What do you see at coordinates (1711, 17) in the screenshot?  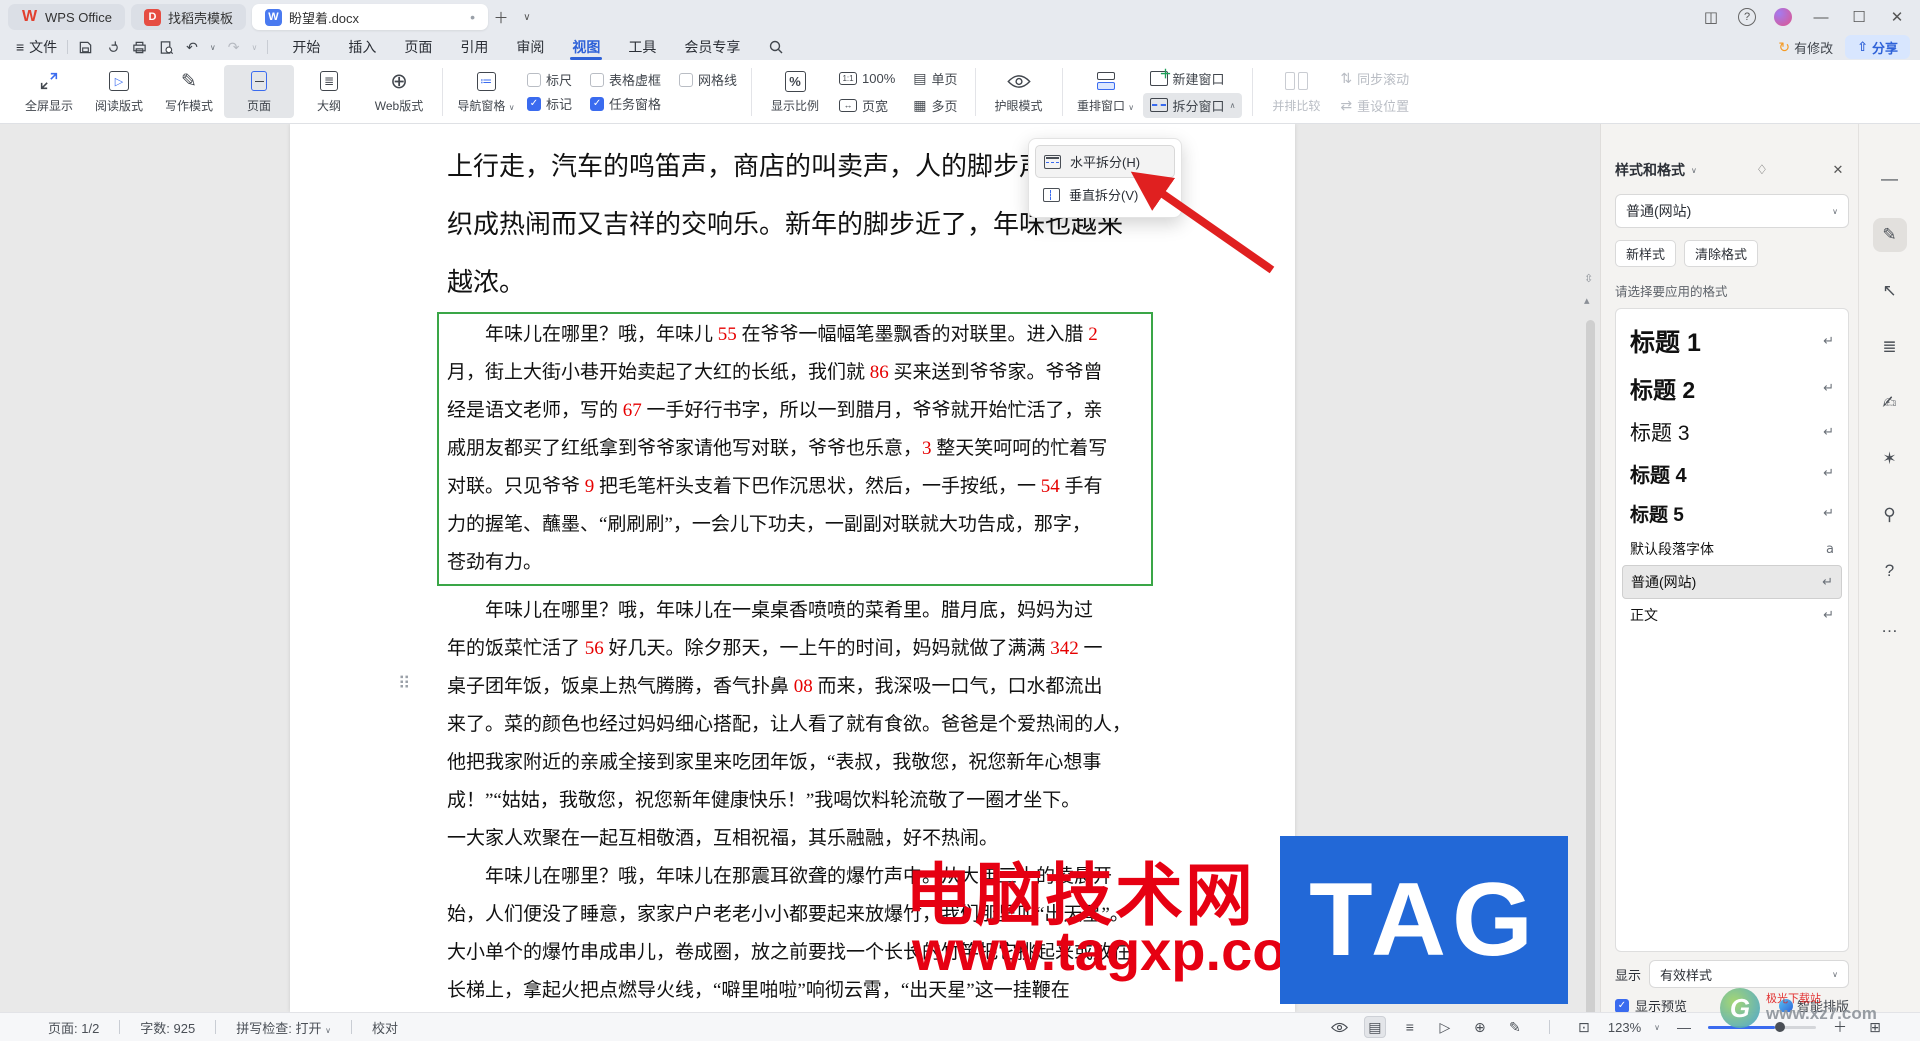 I see `side-by-side-view-icon: ◫` at bounding box center [1711, 17].